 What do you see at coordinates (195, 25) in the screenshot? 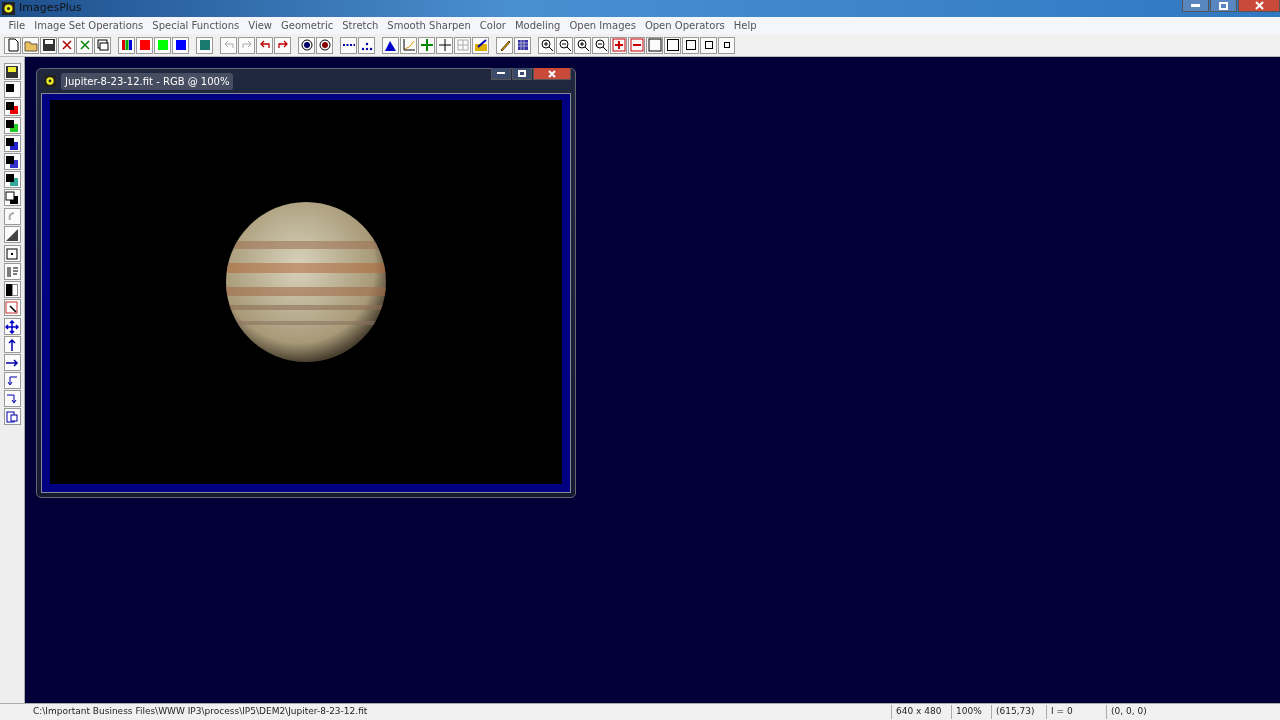
I see `menu-item: Special Functions` at bounding box center [195, 25].